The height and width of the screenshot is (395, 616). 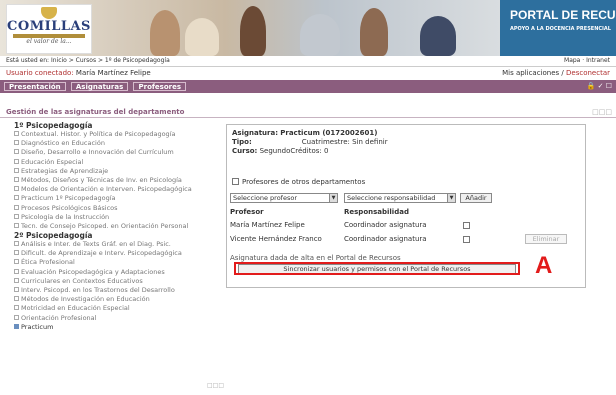 What do you see at coordinates (35, 86) in the screenshot?
I see `tab-presentacion: Presentación` at bounding box center [35, 86].